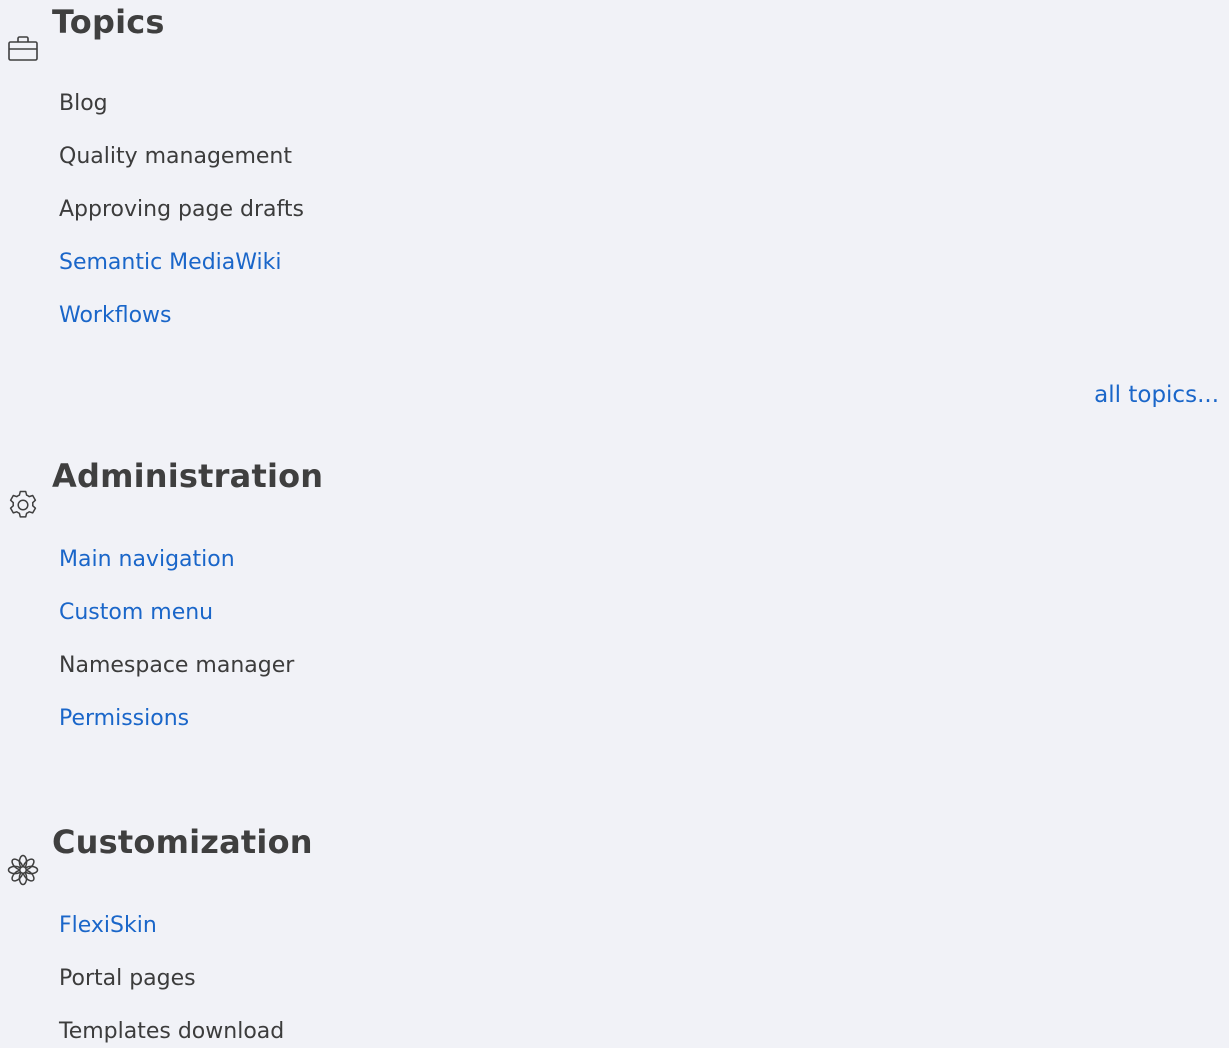  What do you see at coordinates (176, 628) in the screenshot?
I see `list-item-custom-menu: Custom menu` at bounding box center [176, 628].